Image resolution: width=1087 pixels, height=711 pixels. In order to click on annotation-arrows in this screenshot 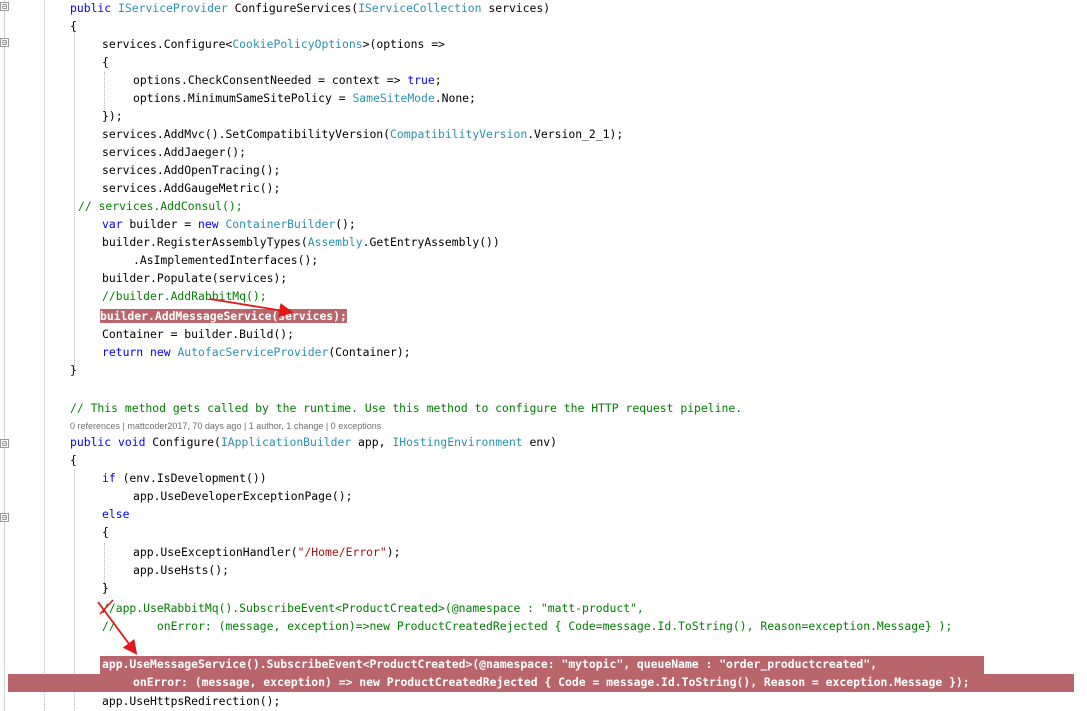, I will do `click(195, 476)`.